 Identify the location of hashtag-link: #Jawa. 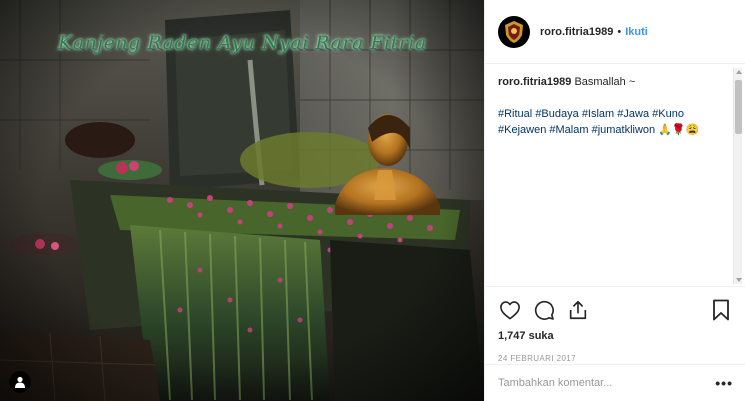
(633, 114).